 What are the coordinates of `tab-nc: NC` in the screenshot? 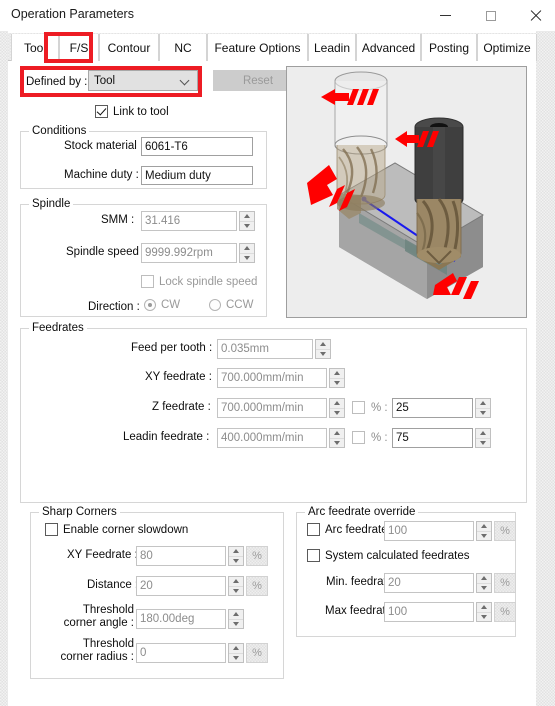 It's located at (183, 47).